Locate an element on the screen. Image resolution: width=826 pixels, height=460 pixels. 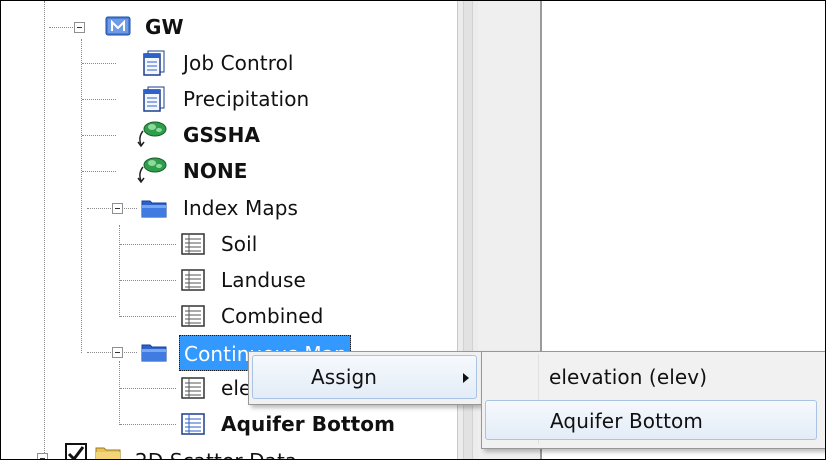
tree-item-aquifer-bottom: Aquifer Bottom is located at coordinates (308, 424).